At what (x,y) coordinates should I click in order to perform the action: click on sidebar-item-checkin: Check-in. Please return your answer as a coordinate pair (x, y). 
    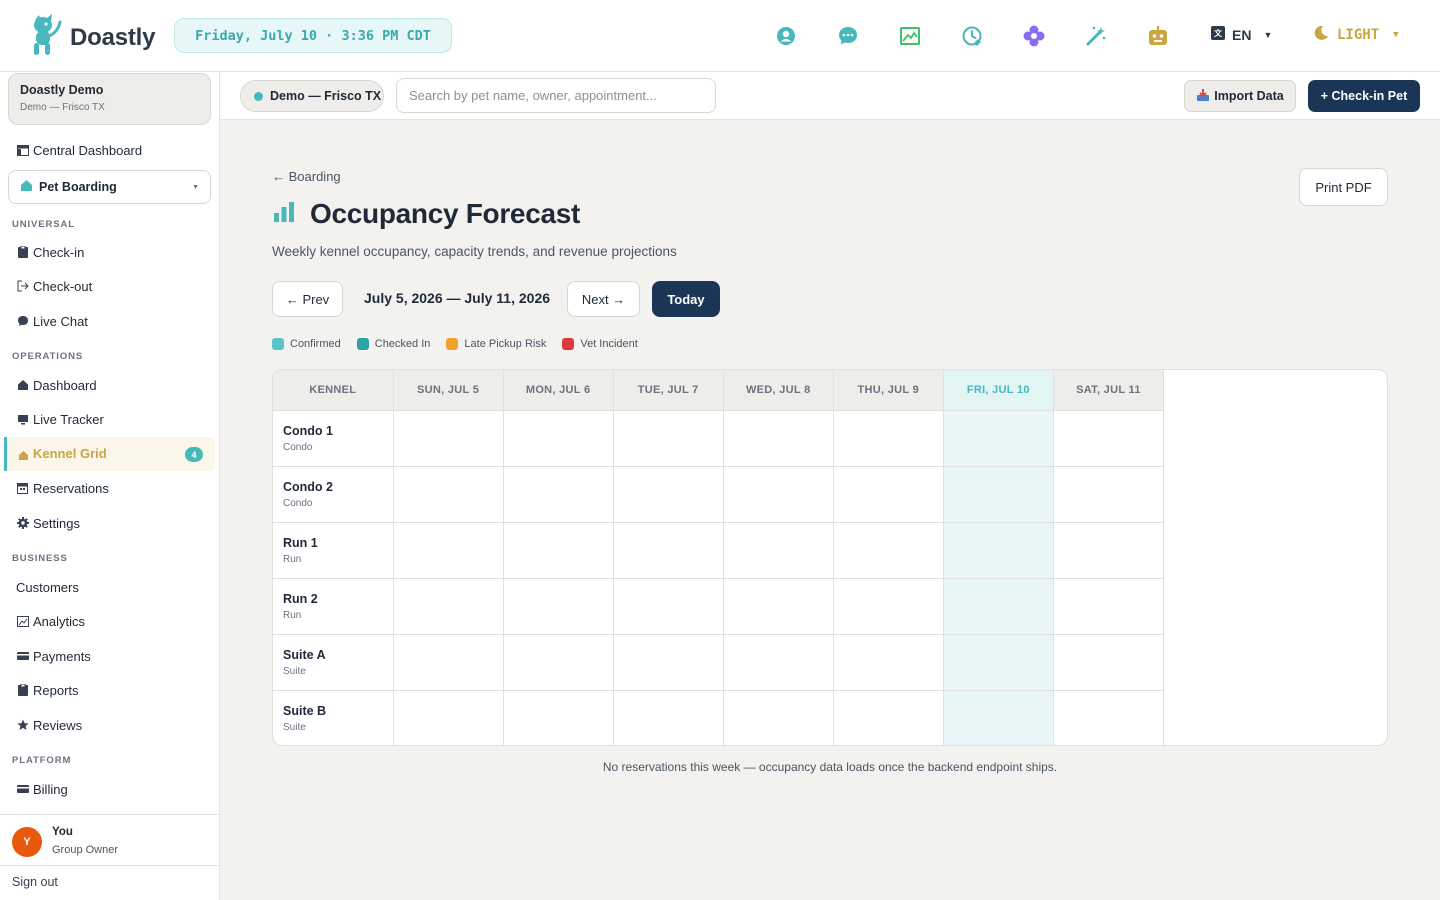
    Looking at the image, I should click on (50, 252).